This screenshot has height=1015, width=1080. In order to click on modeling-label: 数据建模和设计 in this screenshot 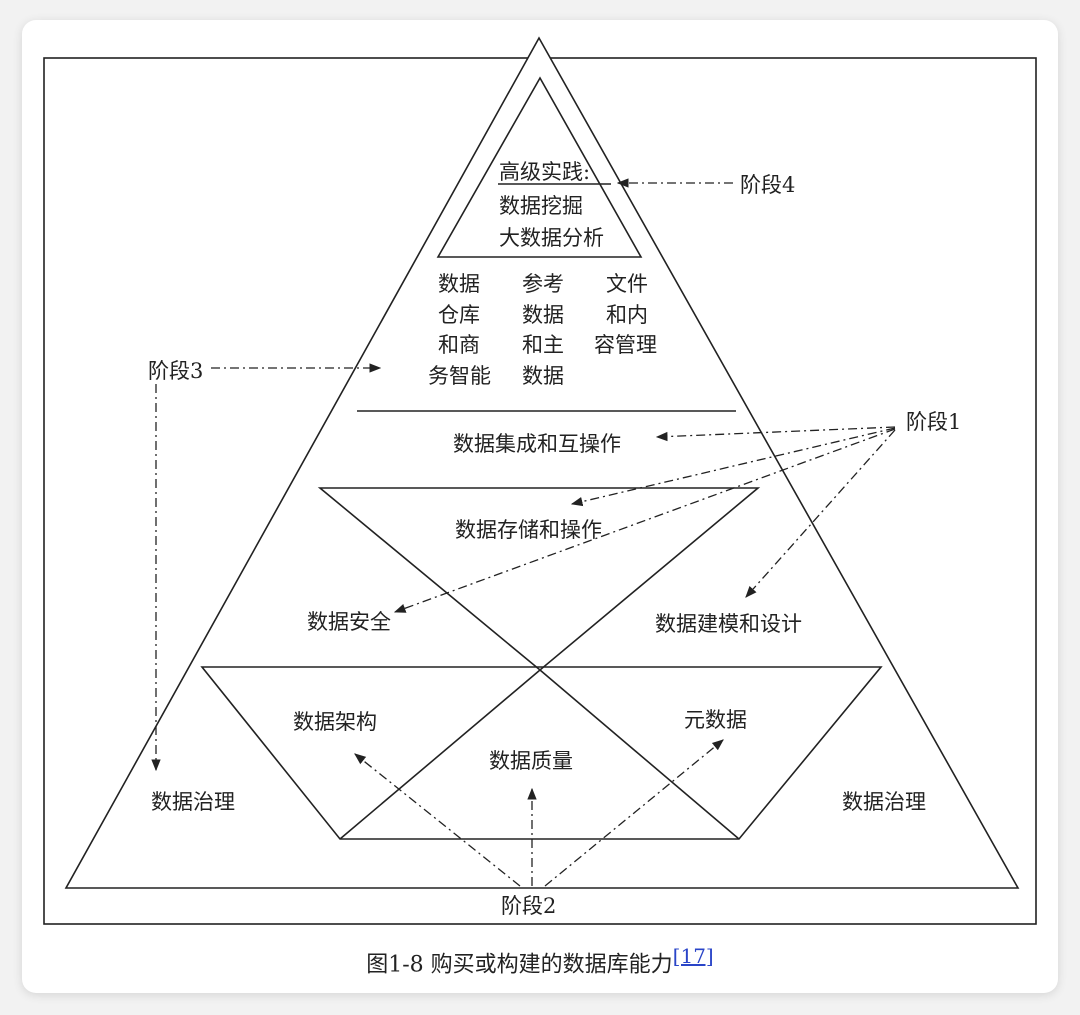, I will do `click(728, 624)`.